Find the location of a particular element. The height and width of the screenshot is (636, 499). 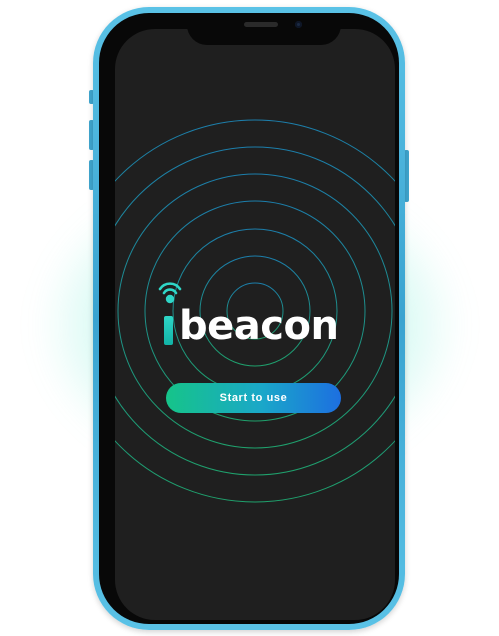

start-button: Start to use is located at coordinates (253, 398).